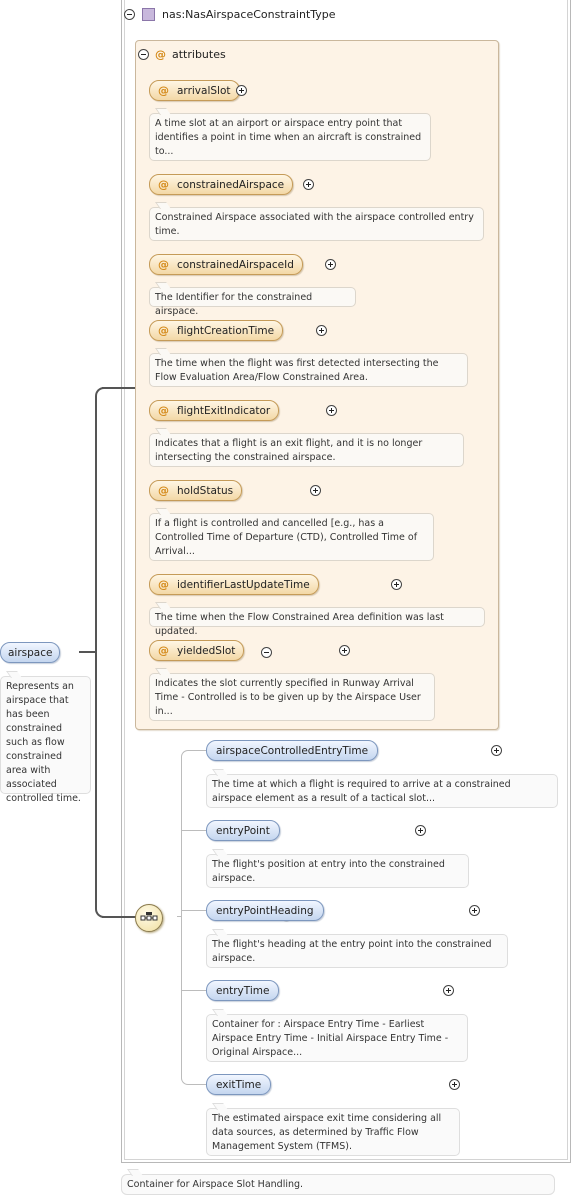  I want to click on attribute-yieldedSlot: @ yieldedSlot, so click(197, 650).